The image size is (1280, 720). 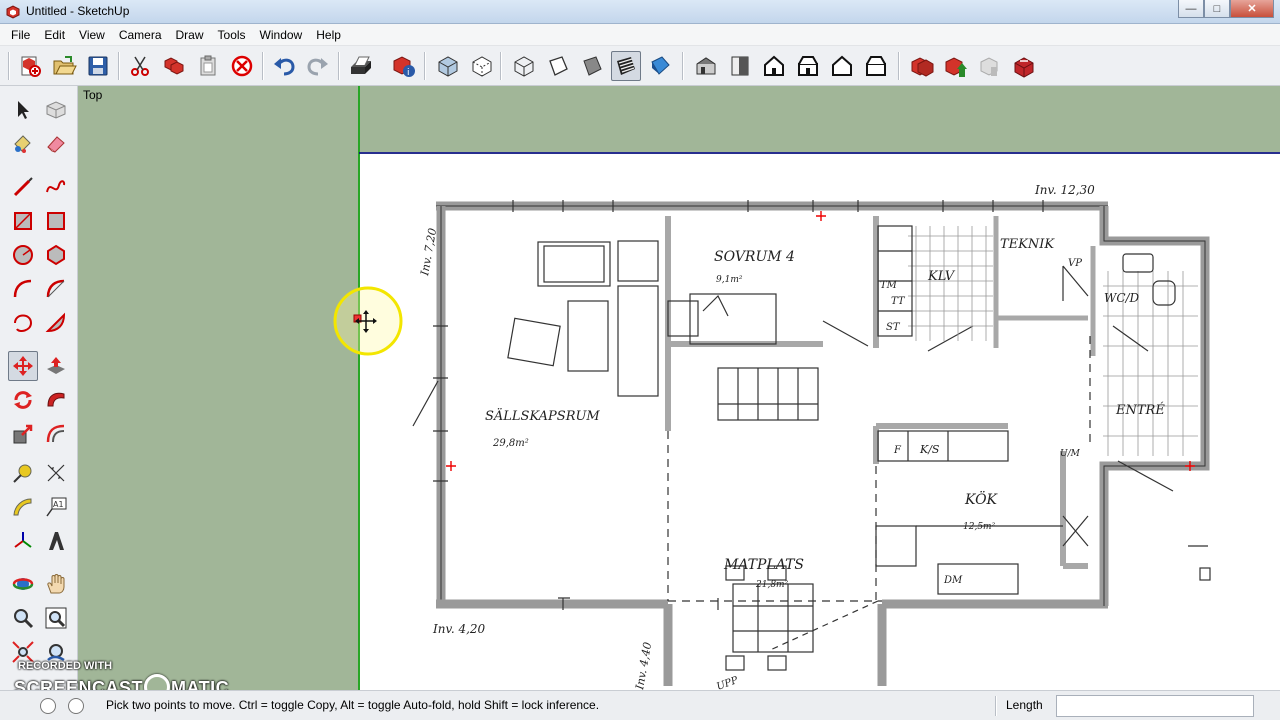 I want to click on two-point-arc-tool, so click(x=56, y=289).